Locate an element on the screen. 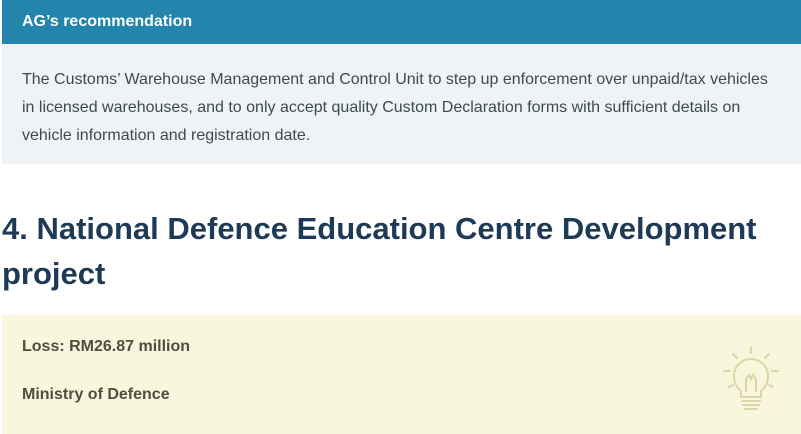 Image resolution: width=801 pixels, height=434 pixels. loss-amount: Loss: RM26.87 million is located at coordinates (106, 346).